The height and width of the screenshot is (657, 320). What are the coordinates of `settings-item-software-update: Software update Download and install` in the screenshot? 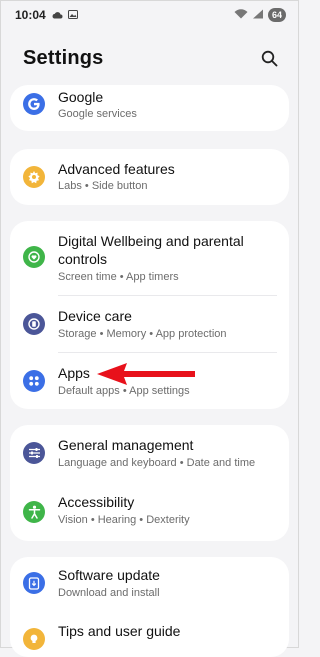 It's located at (149, 585).